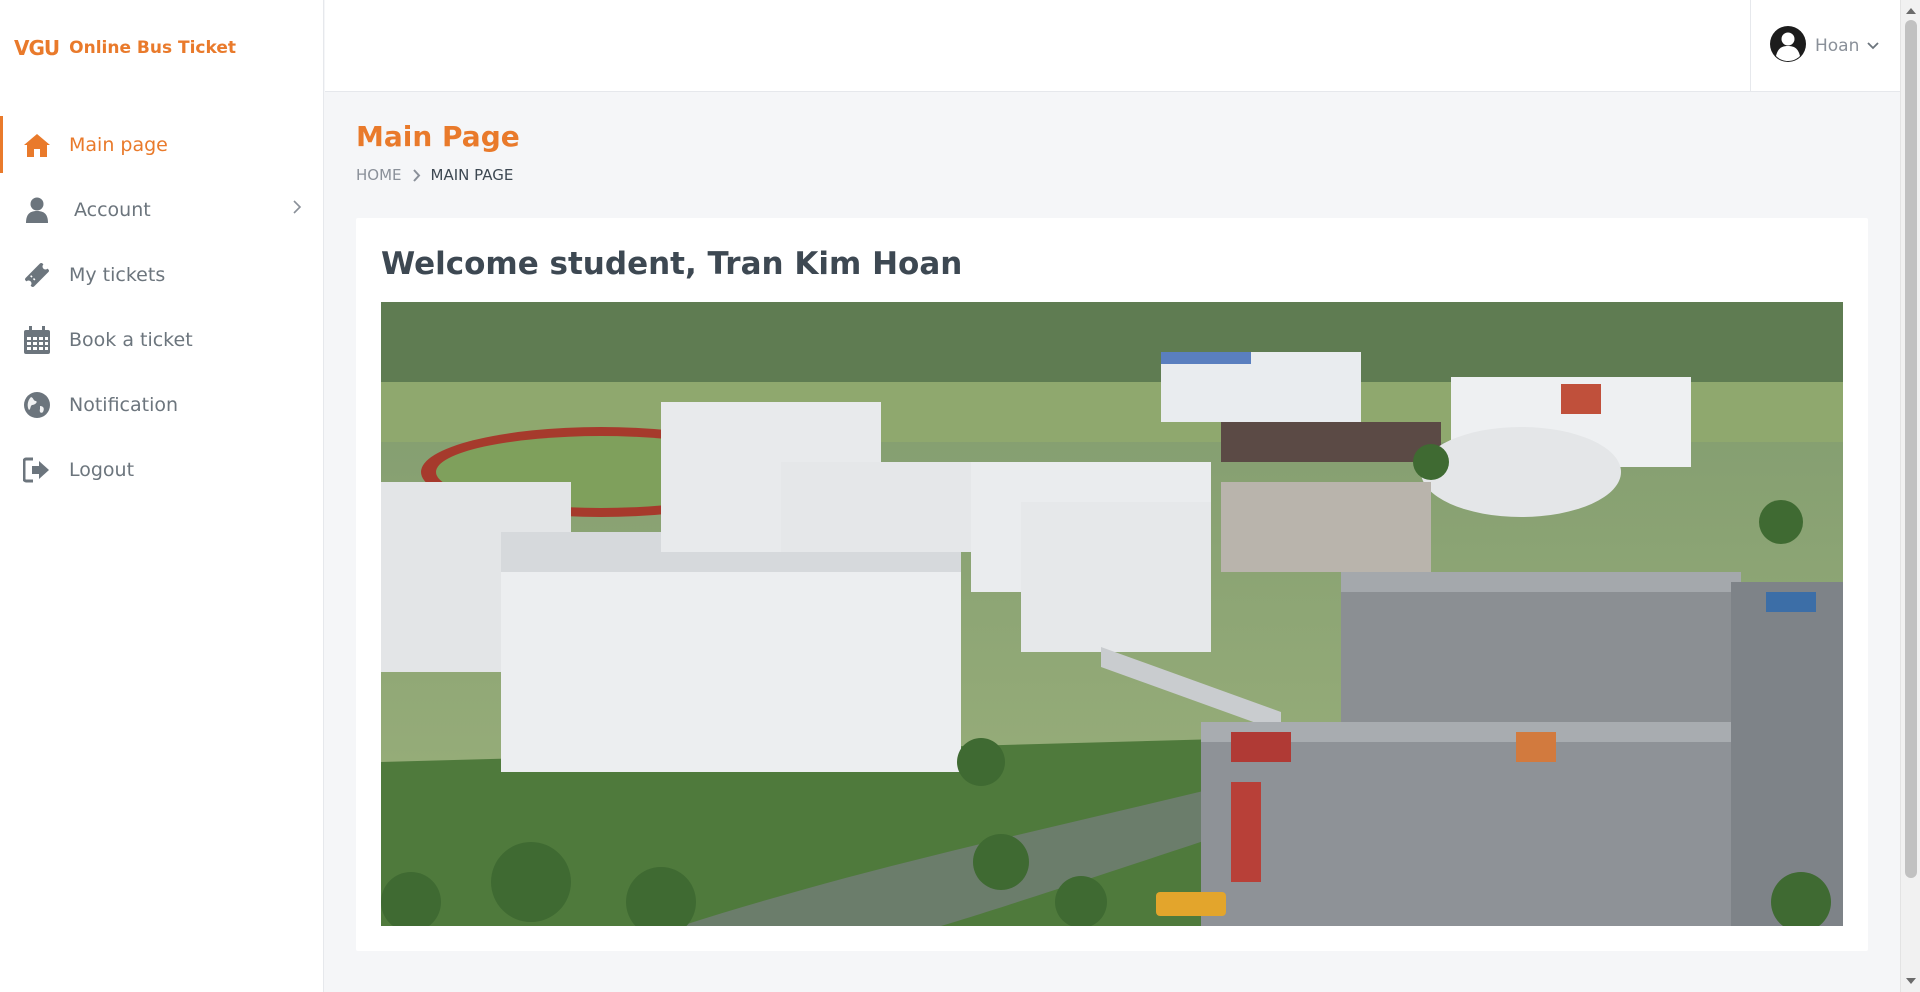 The height and width of the screenshot is (992, 1920). Describe the element at coordinates (1911, 449) in the screenshot. I see `scroll-thumb` at that location.